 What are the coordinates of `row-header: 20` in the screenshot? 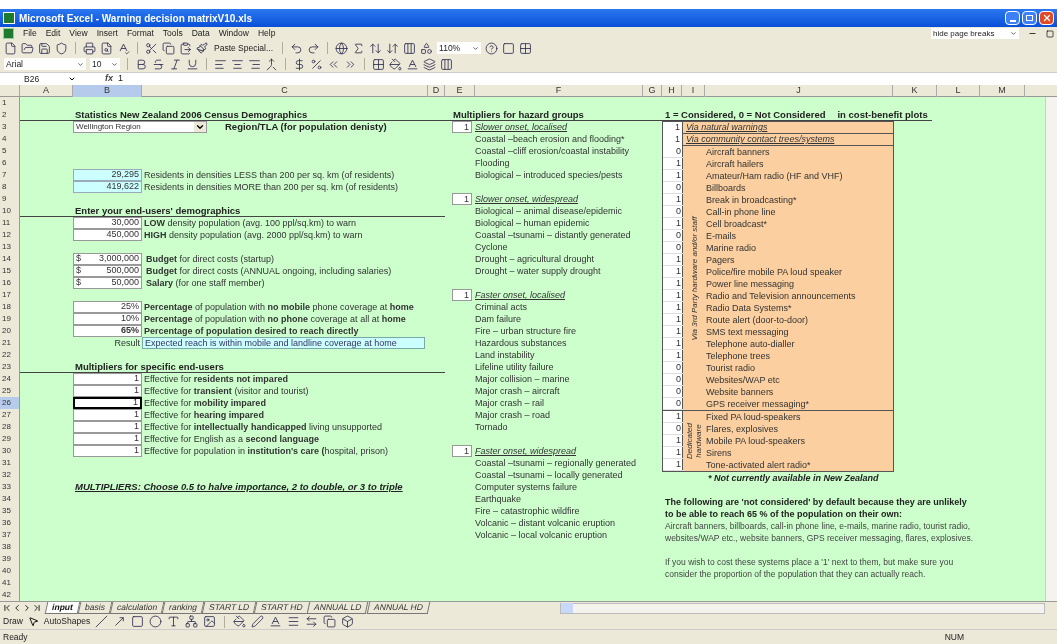 It's located at (9, 331).